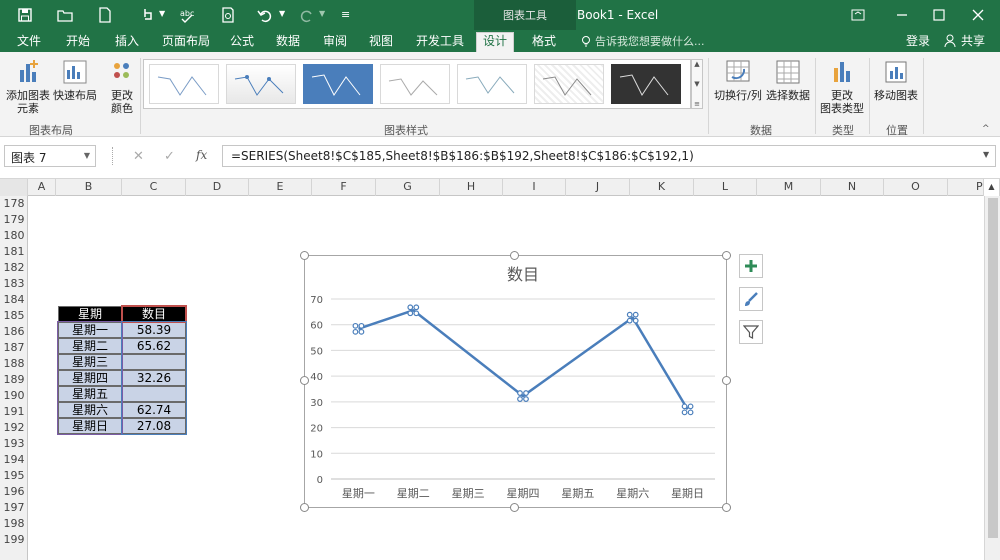 The height and width of the screenshot is (560, 1000). I want to click on row-header: 186, so click(14, 332).